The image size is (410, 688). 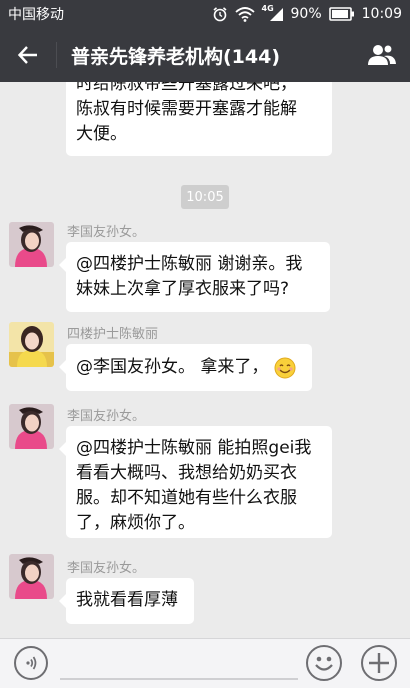 What do you see at coordinates (186, 88) in the screenshot?
I see `message-line: 时给陈叔带些开塞露过来吧，` at bounding box center [186, 88].